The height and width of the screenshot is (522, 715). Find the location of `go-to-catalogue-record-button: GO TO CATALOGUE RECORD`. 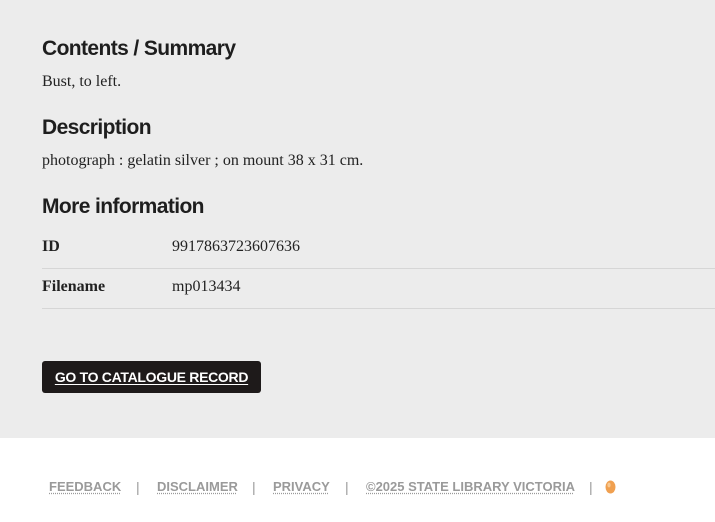

go-to-catalogue-record-button: GO TO CATALOGUE RECORD is located at coordinates (151, 377).